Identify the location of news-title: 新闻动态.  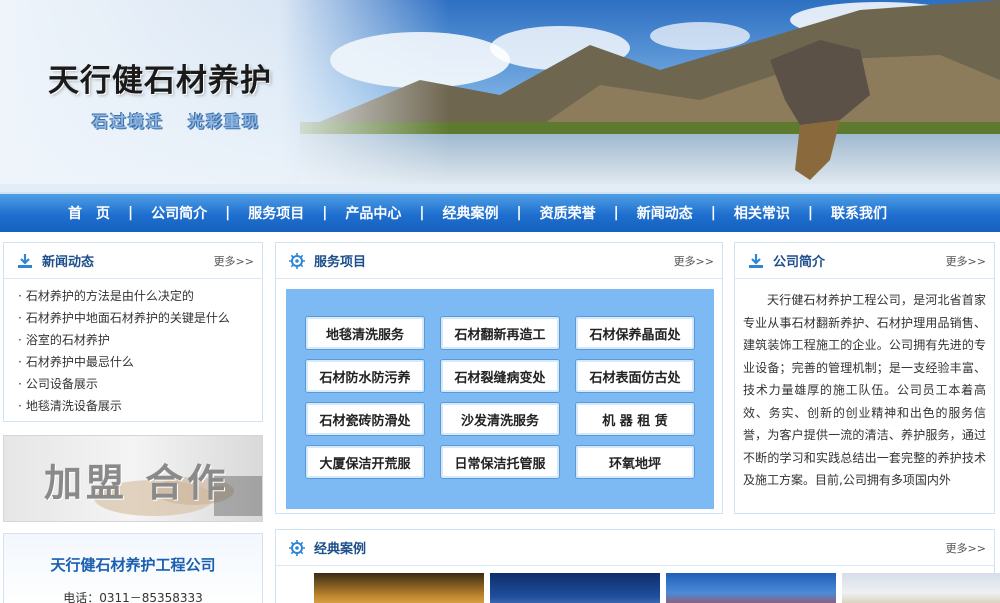
(68, 262).